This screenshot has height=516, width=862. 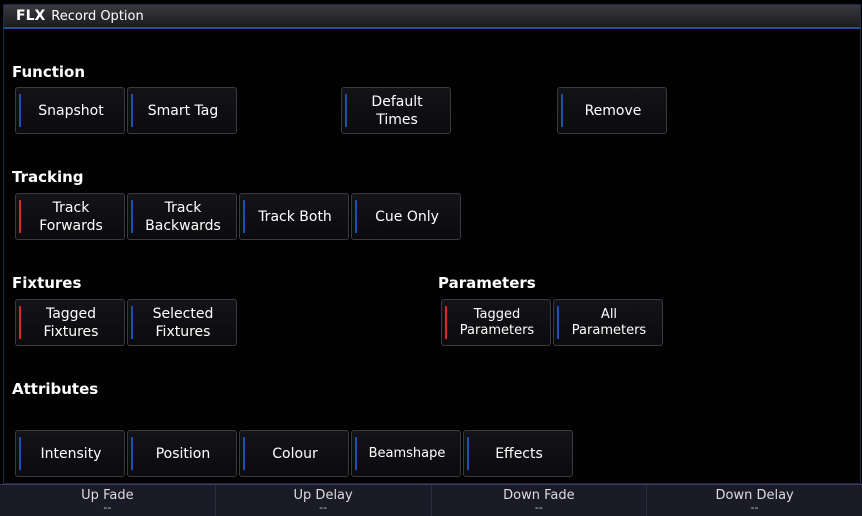 I want to click on snapshot-button: Snapshot, so click(x=70, y=110).